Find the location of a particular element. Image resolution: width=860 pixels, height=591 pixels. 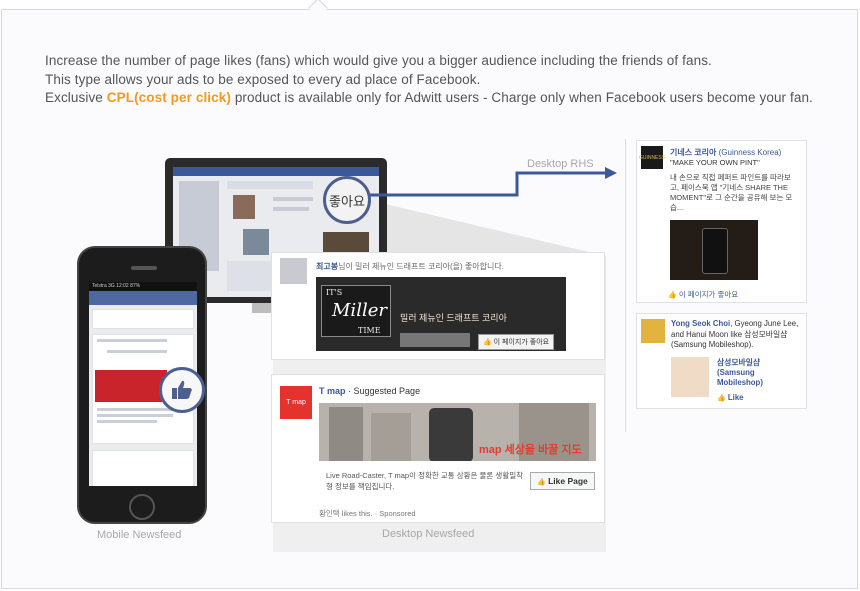

like-page-button-label: 이 페이지가 좋아요 is located at coordinates (521, 342).